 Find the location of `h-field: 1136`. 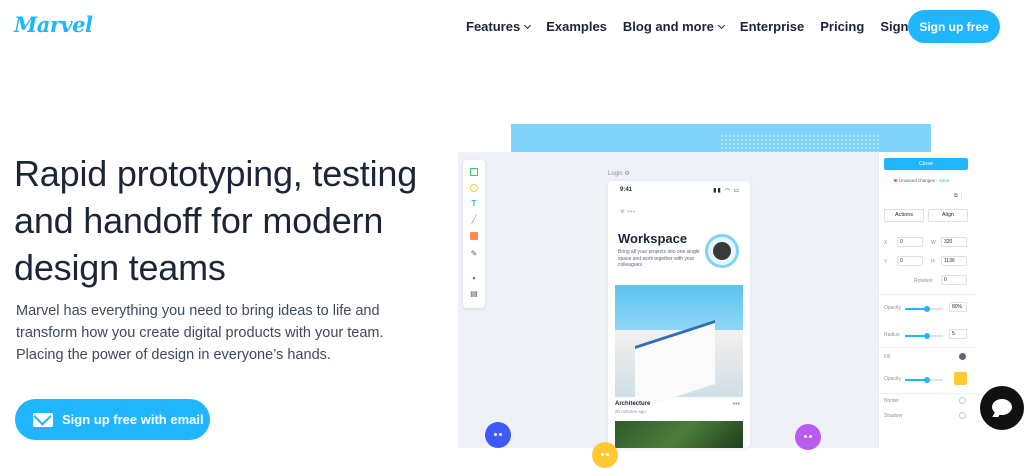

h-field: 1136 is located at coordinates (954, 261).